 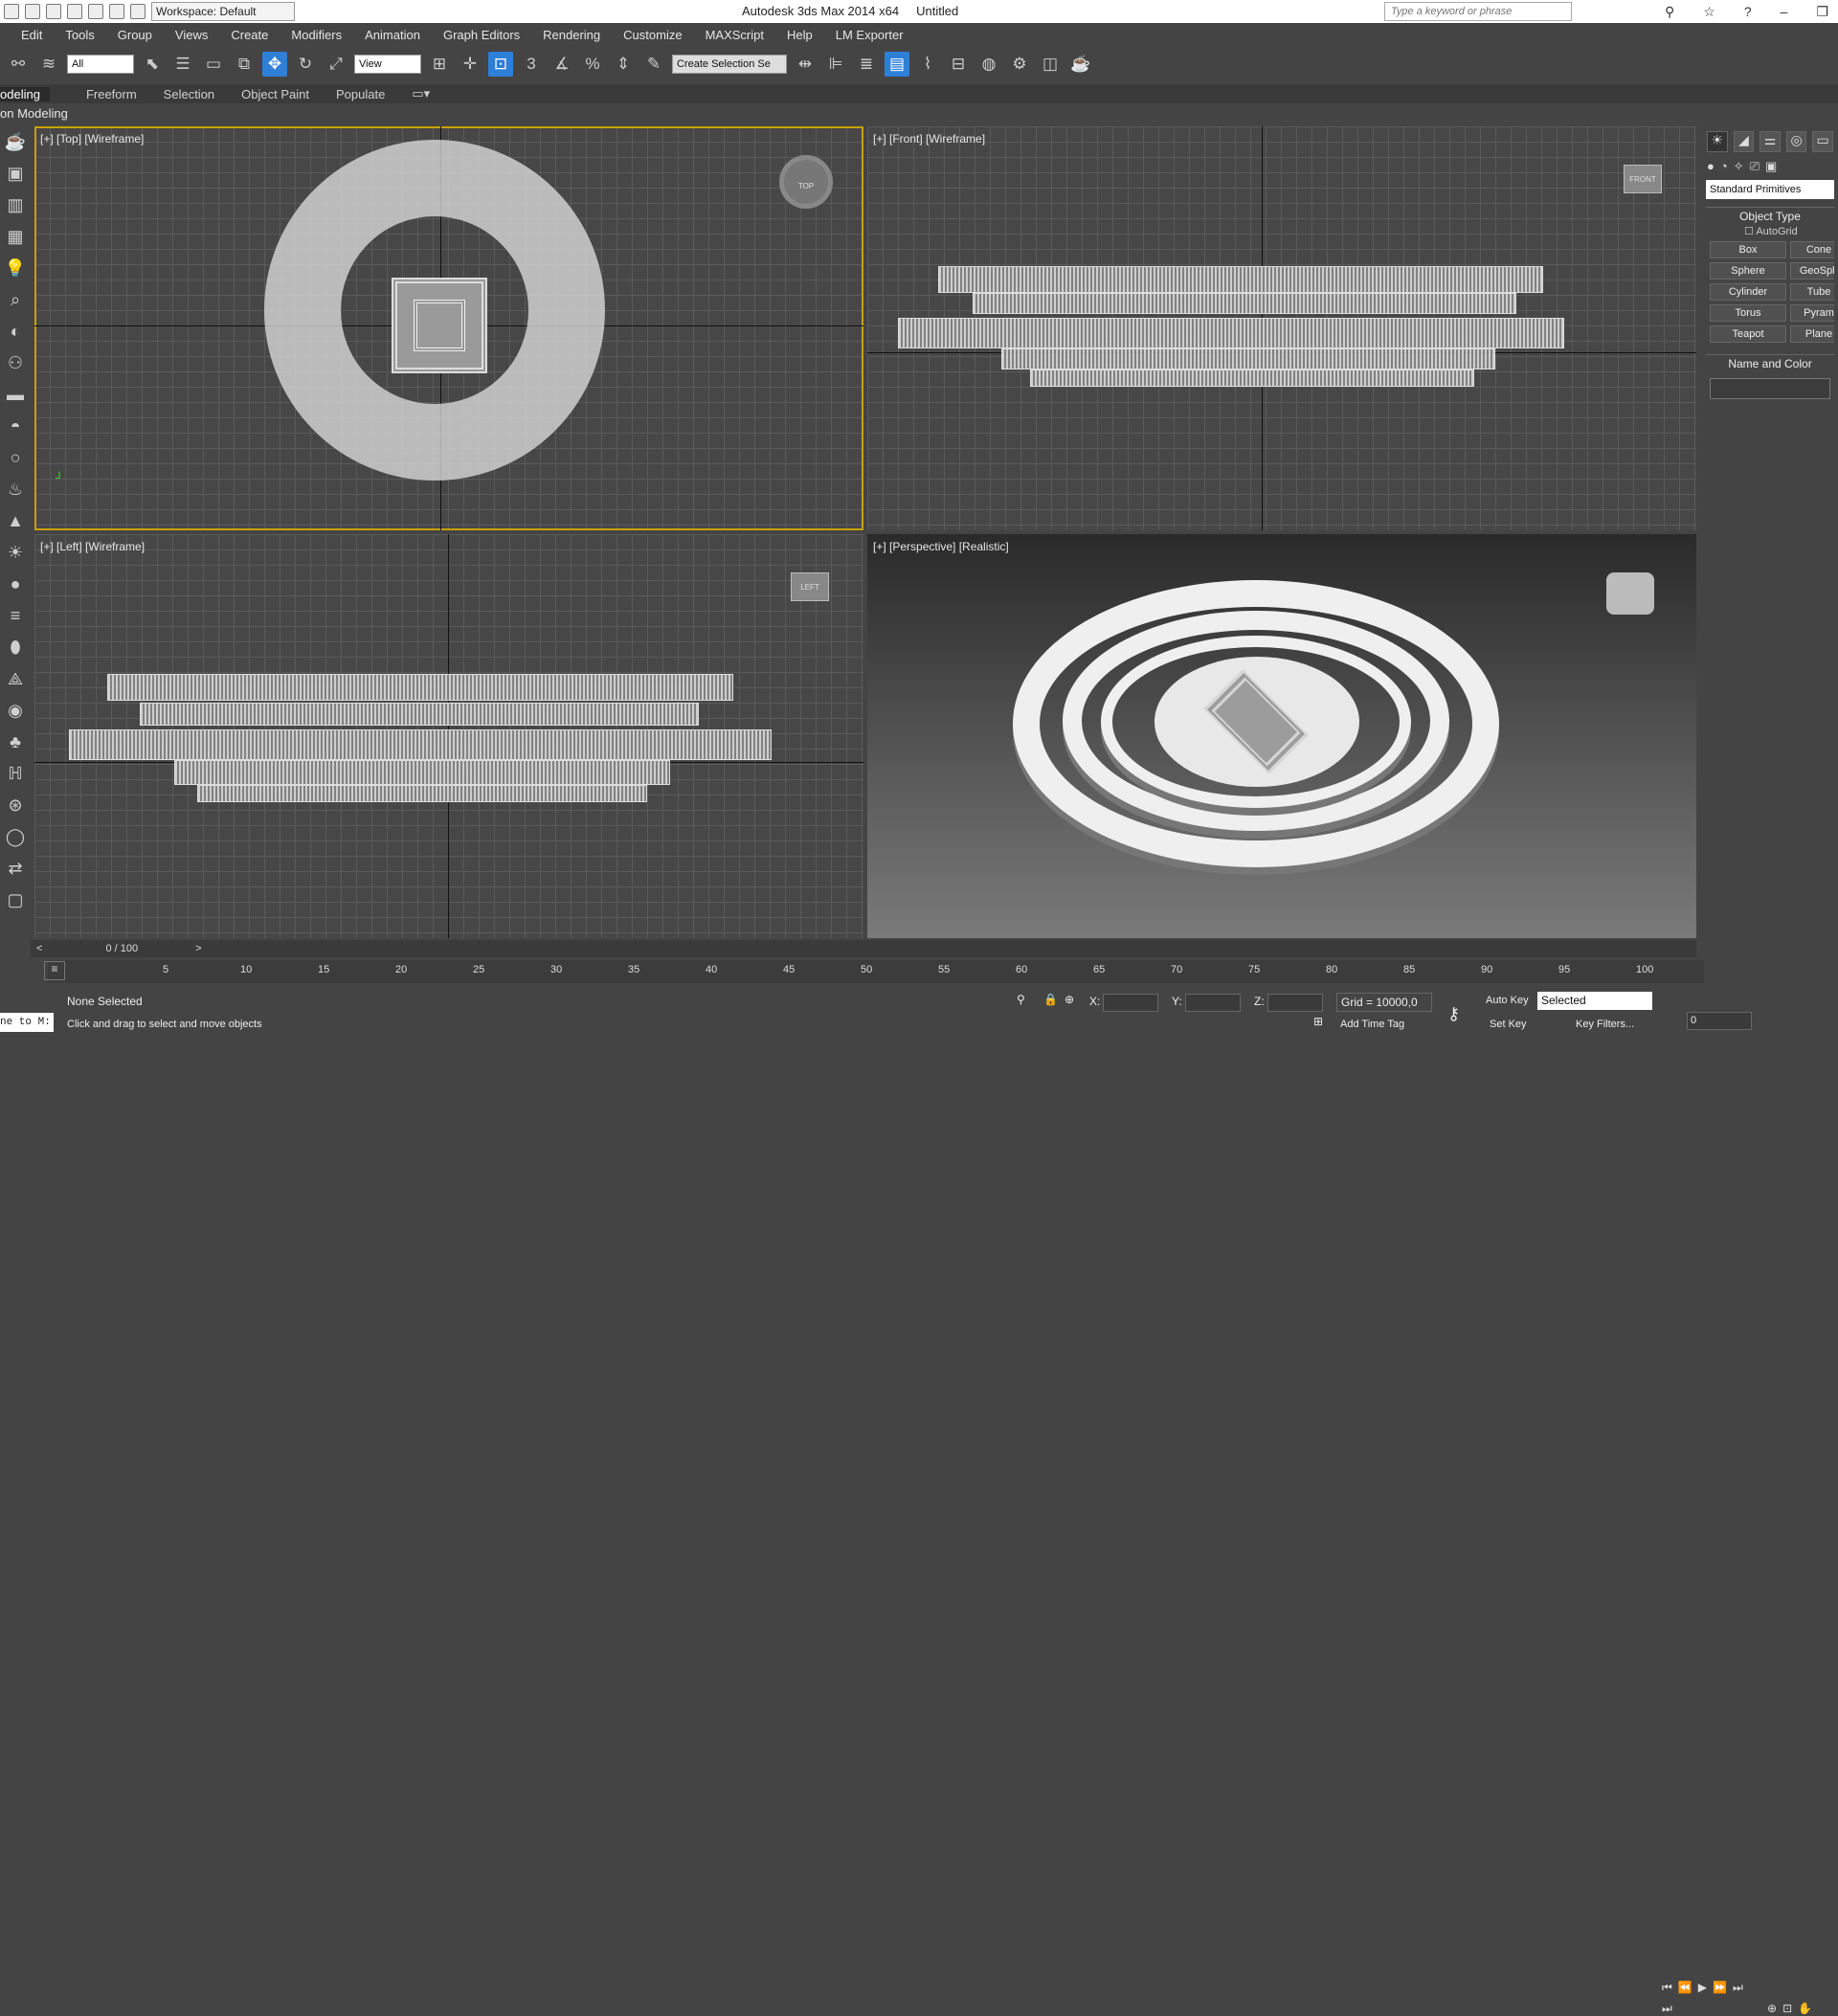 What do you see at coordinates (1748, 12) in the screenshot?
I see `help-icon: ?` at bounding box center [1748, 12].